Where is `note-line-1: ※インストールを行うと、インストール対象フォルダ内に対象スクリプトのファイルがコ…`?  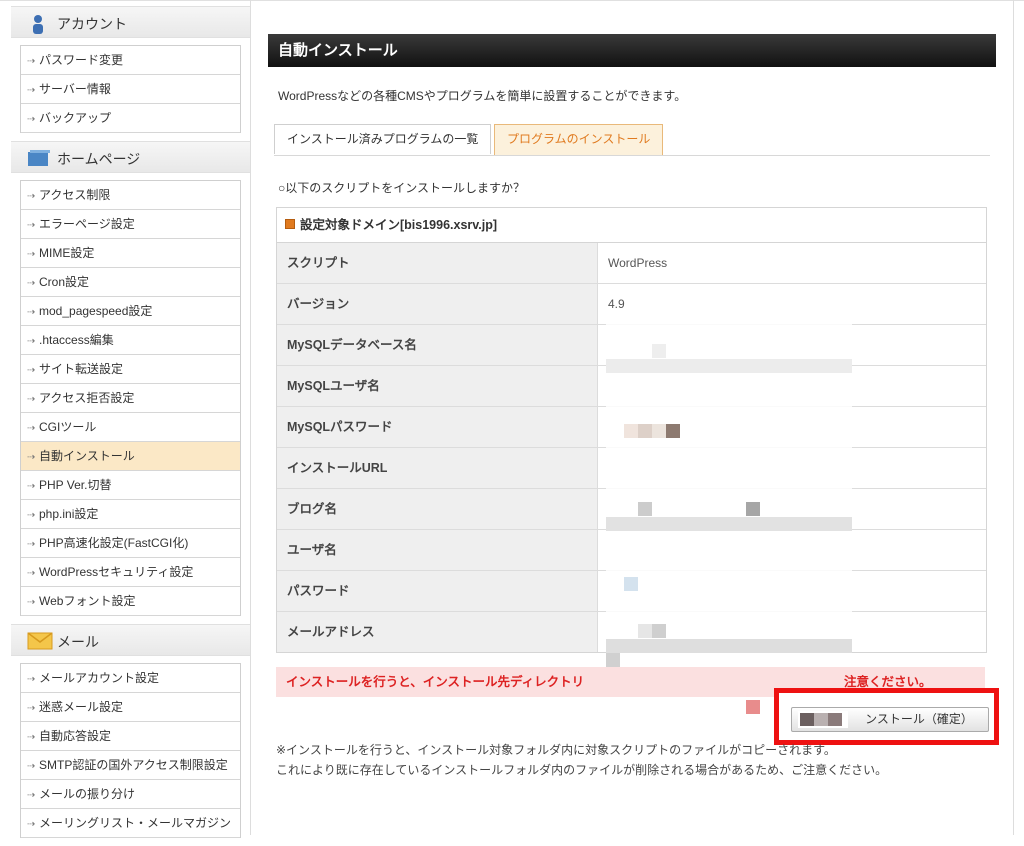
note-line-1: ※インストールを行うと、インストール対象フォルダ内に対象スクリプトのファイルがコ… is located at coordinates (556, 750).